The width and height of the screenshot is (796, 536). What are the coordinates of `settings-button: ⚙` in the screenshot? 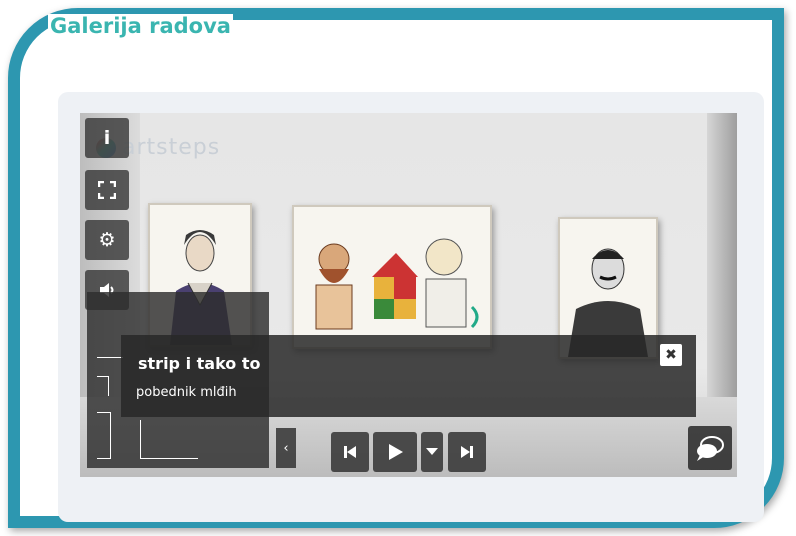 It's located at (107, 240).